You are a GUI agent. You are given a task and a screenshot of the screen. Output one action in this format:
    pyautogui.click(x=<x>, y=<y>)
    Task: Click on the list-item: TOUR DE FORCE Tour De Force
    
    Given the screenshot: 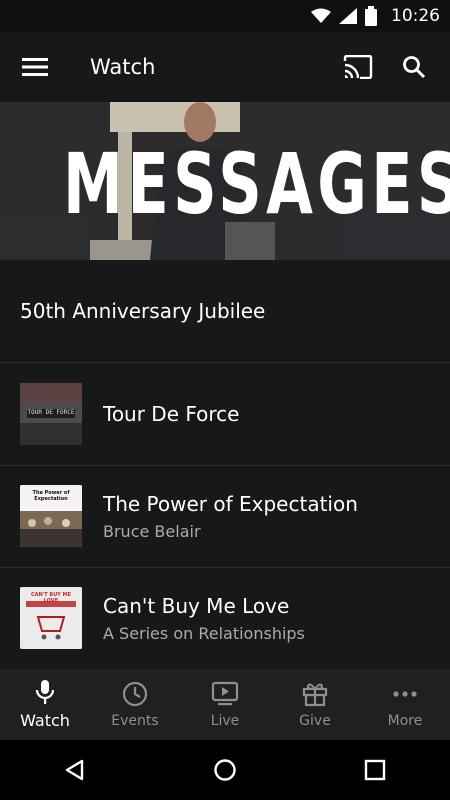 What is the action you would take?
    pyautogui.click(x=225, y=414)
    